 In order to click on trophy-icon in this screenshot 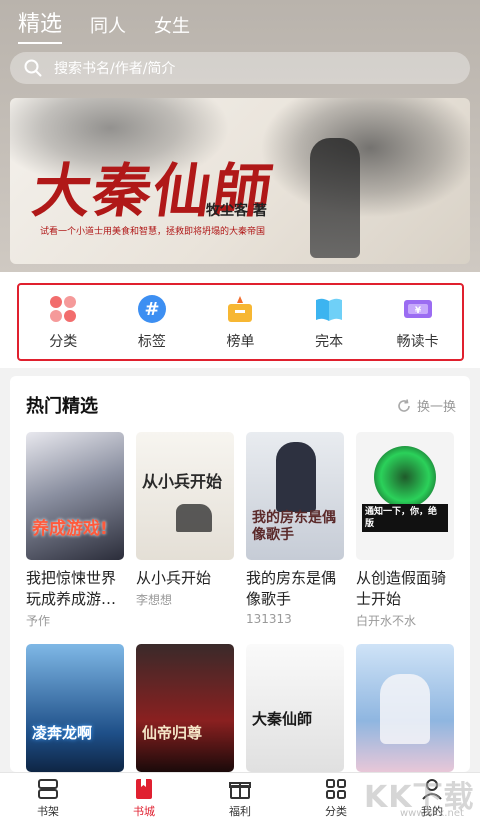, I will do `click(240, 309)`.